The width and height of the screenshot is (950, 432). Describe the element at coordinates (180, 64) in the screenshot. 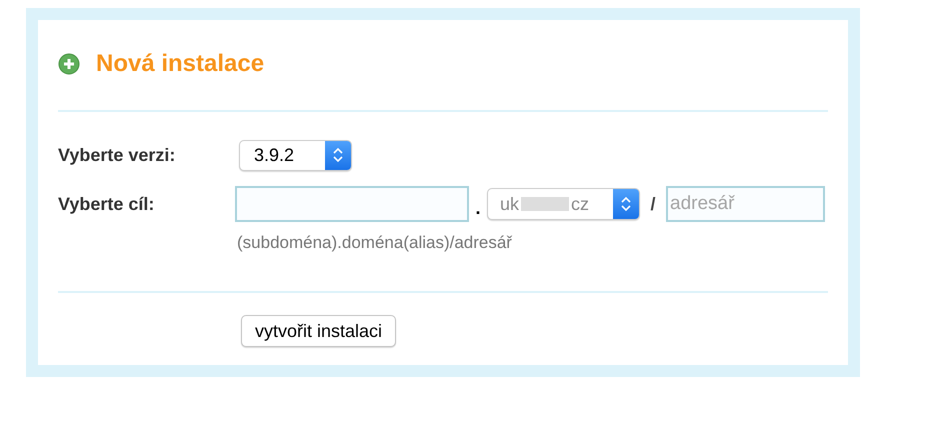

I see `section-title: Nová instalace` at that location.